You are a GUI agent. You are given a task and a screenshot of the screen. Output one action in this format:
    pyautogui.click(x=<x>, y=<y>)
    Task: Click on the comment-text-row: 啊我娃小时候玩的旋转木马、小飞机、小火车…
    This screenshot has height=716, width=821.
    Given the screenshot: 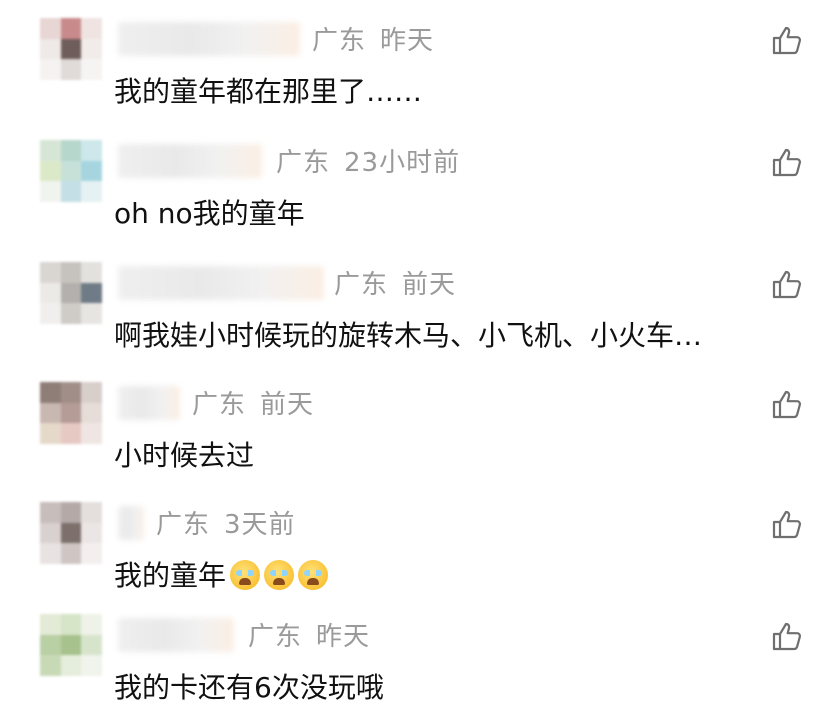 What is the action you would take?
    pyautogui.click(x=408, y=334)
    